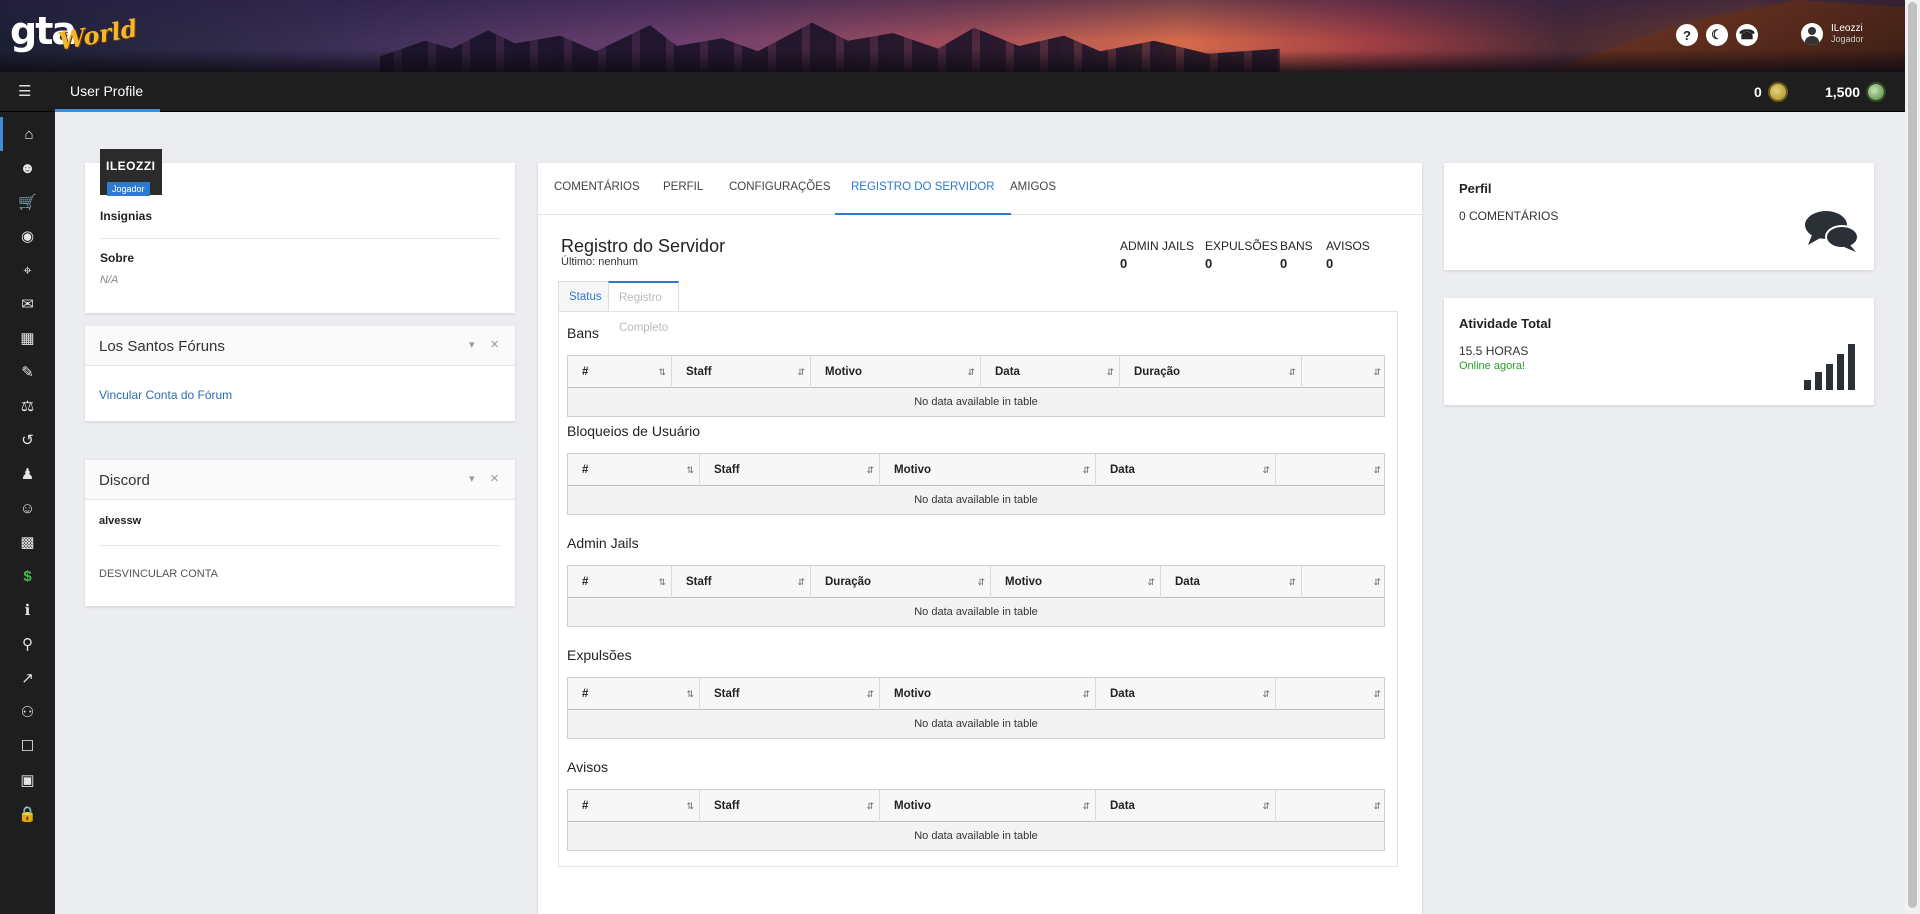 This screenshot has height=914, width=1920. I want to click on users-icon: ⚇, so click(27, 712).